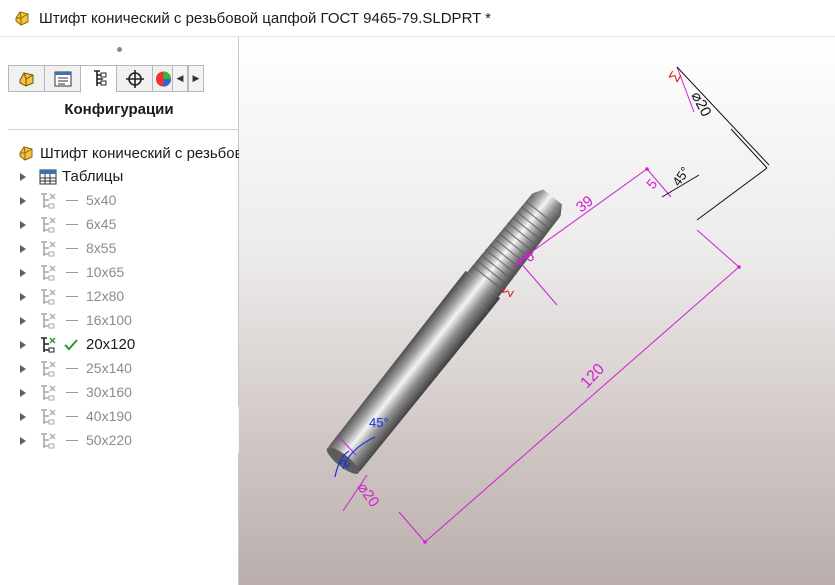  I want to click on arrow-left-icon: ◀, so click(180, 78).